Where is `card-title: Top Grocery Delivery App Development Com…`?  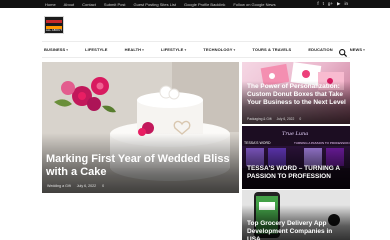 card-title: Top Grocery Delivery App Development Com… is located at coordinates (297, 230).